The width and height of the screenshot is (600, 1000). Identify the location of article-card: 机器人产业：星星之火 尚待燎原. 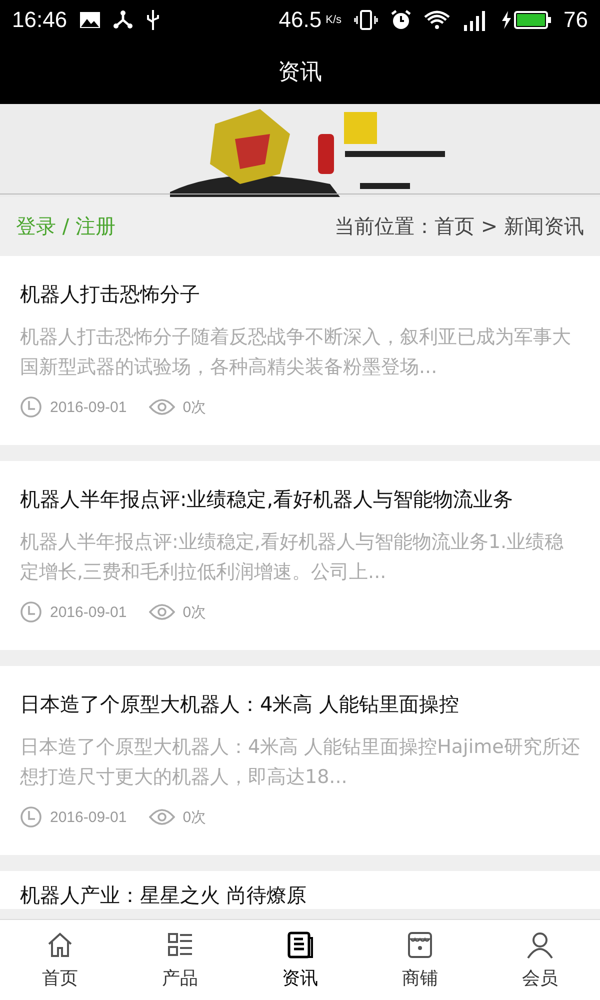
(300, 890).